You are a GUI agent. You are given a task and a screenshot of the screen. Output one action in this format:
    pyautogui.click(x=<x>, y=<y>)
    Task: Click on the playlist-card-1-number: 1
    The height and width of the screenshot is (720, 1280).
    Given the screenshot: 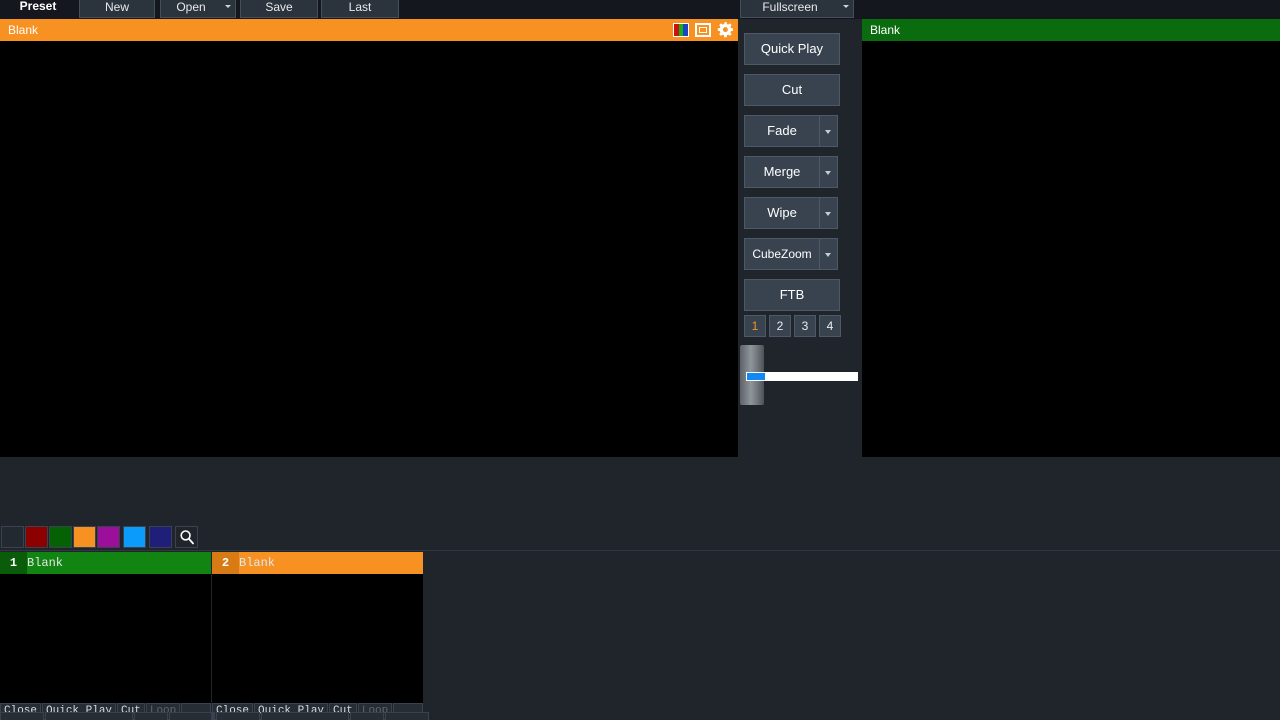 What is the action you would take?
    pyautogui.click(x=13, y=563)
    